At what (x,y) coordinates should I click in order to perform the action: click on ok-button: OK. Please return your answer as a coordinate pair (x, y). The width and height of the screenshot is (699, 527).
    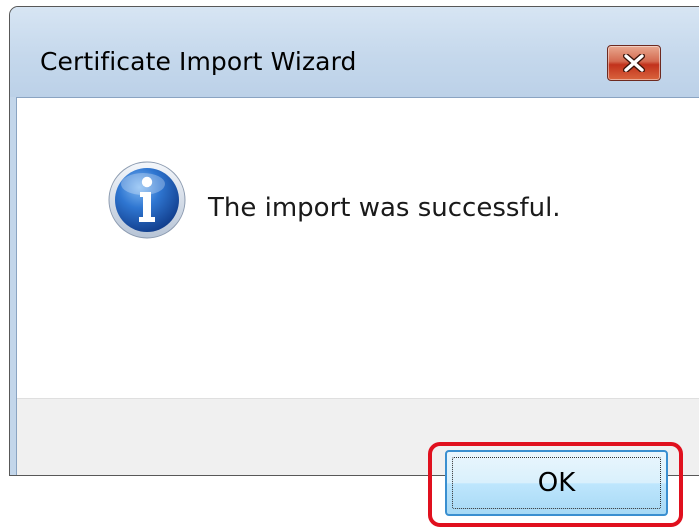
    Looking at the image, I should click on (556, 483).